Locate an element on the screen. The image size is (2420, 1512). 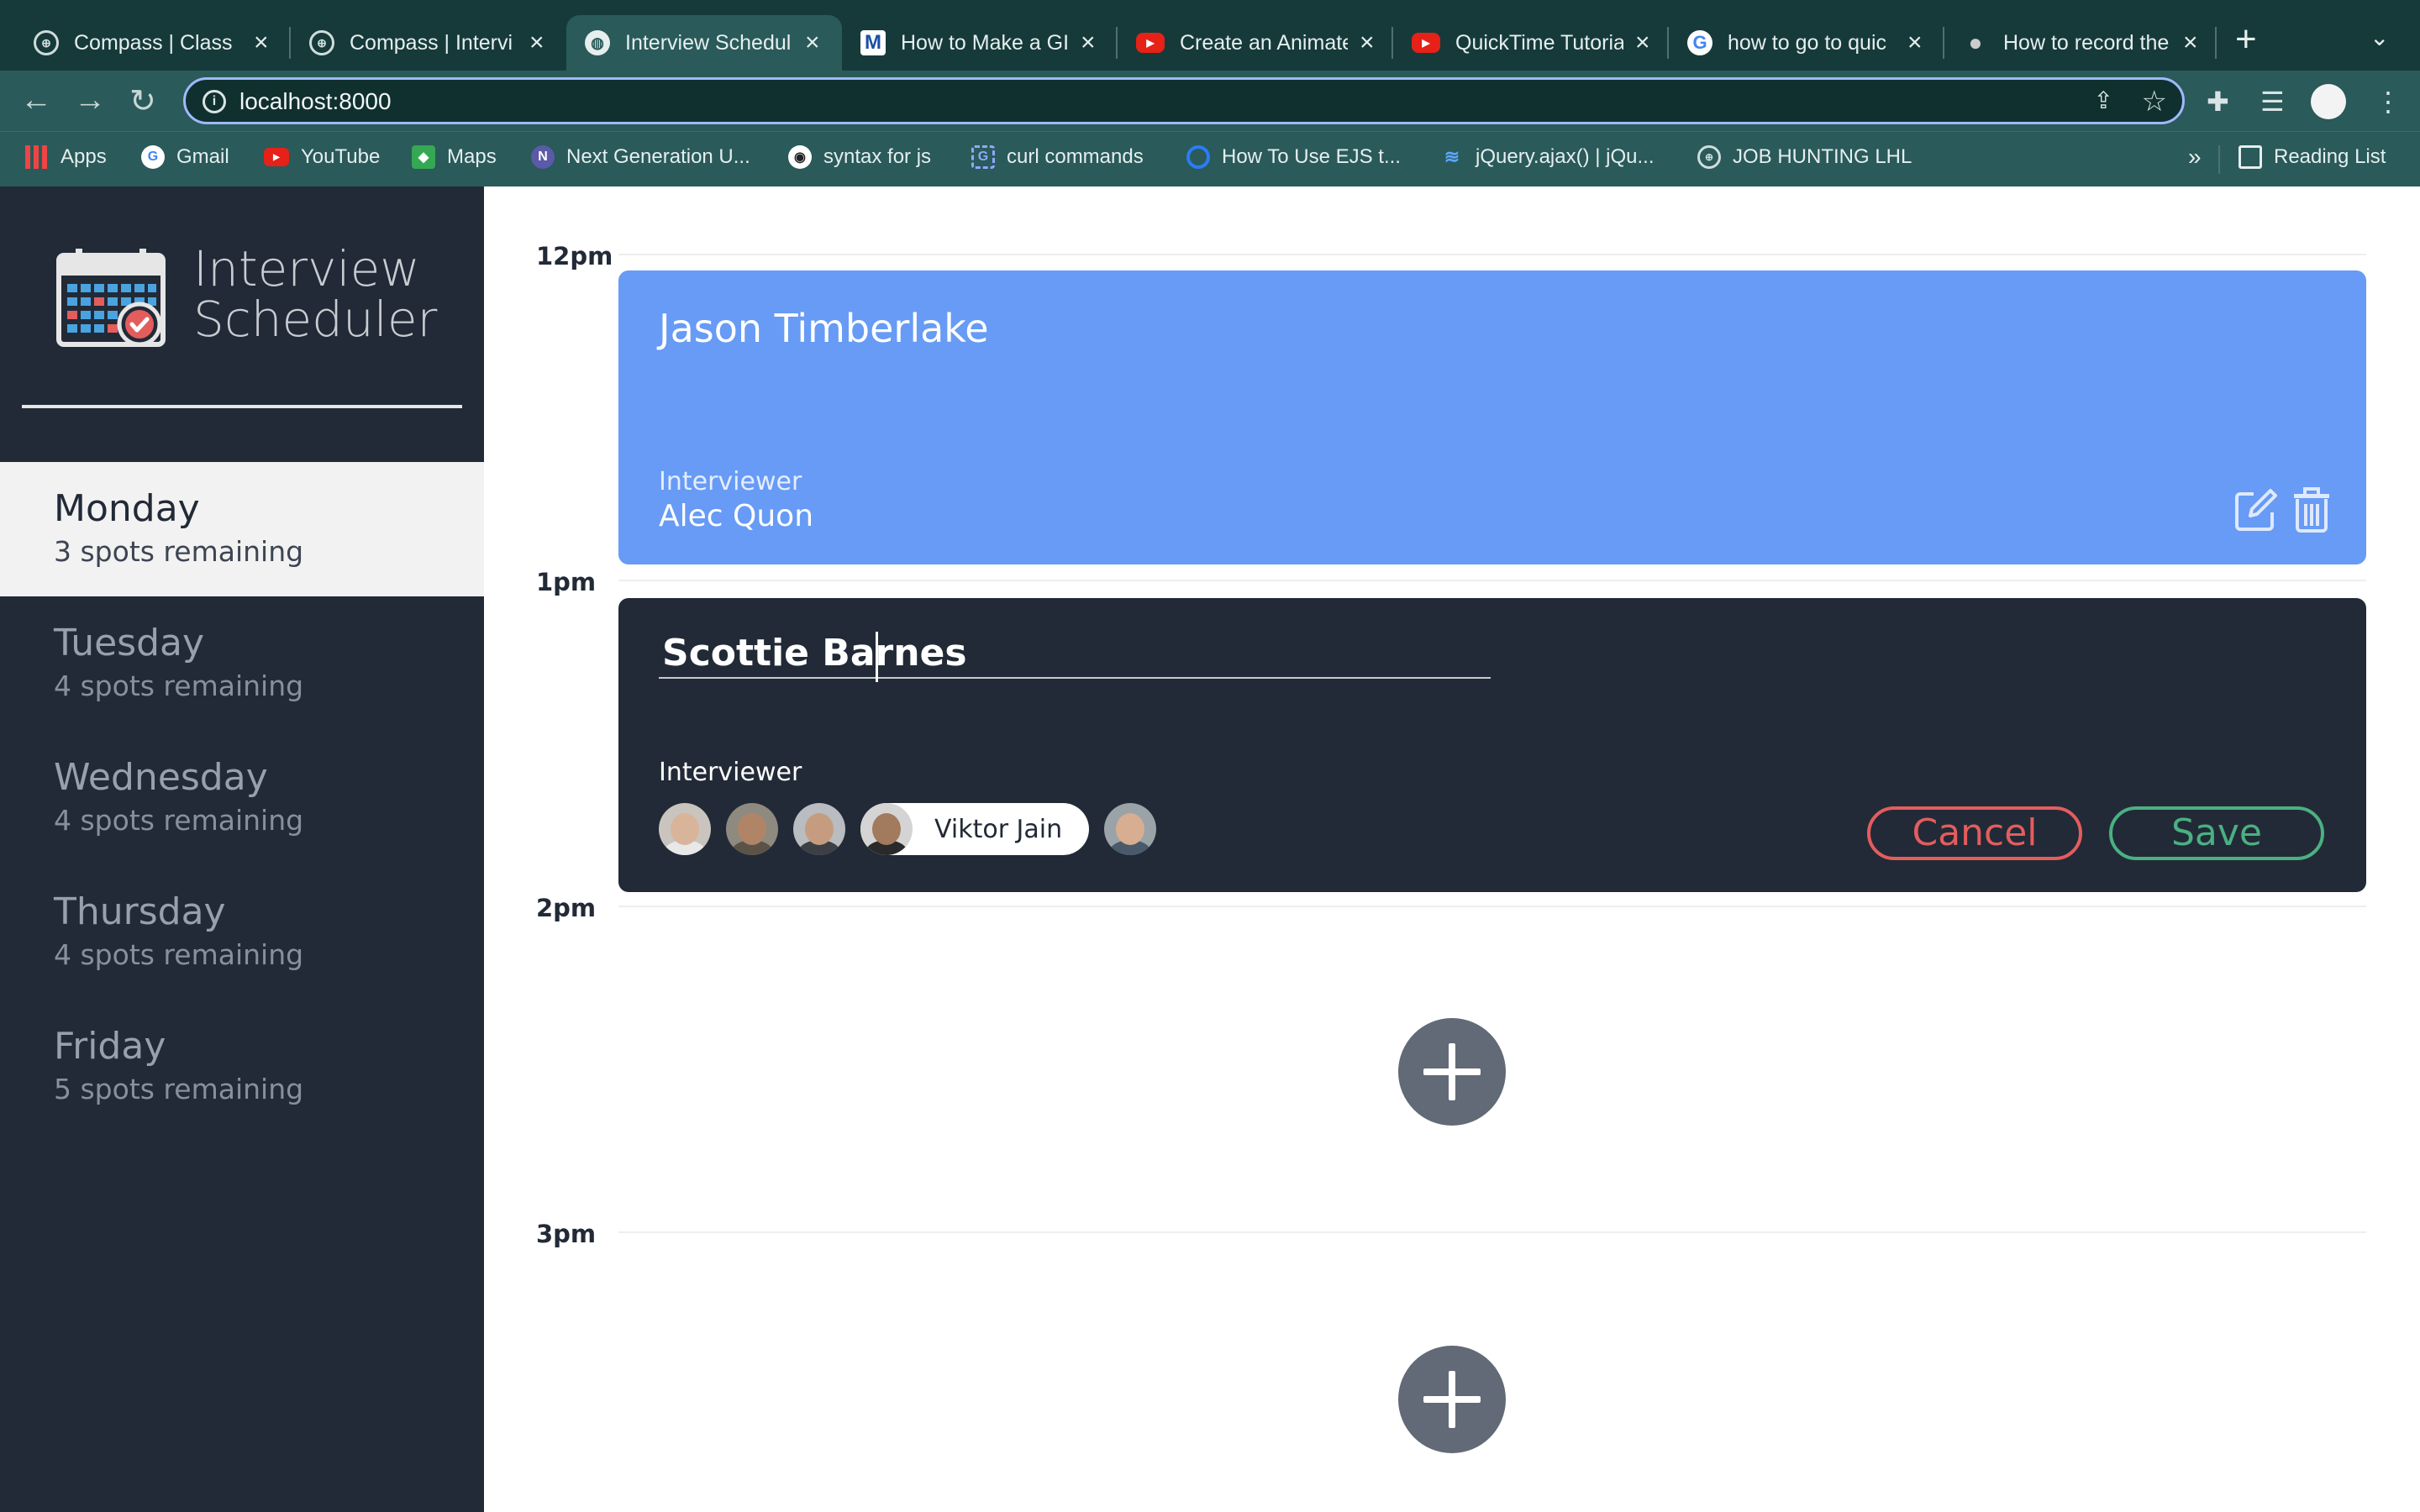
site-info-icon: i is located at coordinates (214, 101).